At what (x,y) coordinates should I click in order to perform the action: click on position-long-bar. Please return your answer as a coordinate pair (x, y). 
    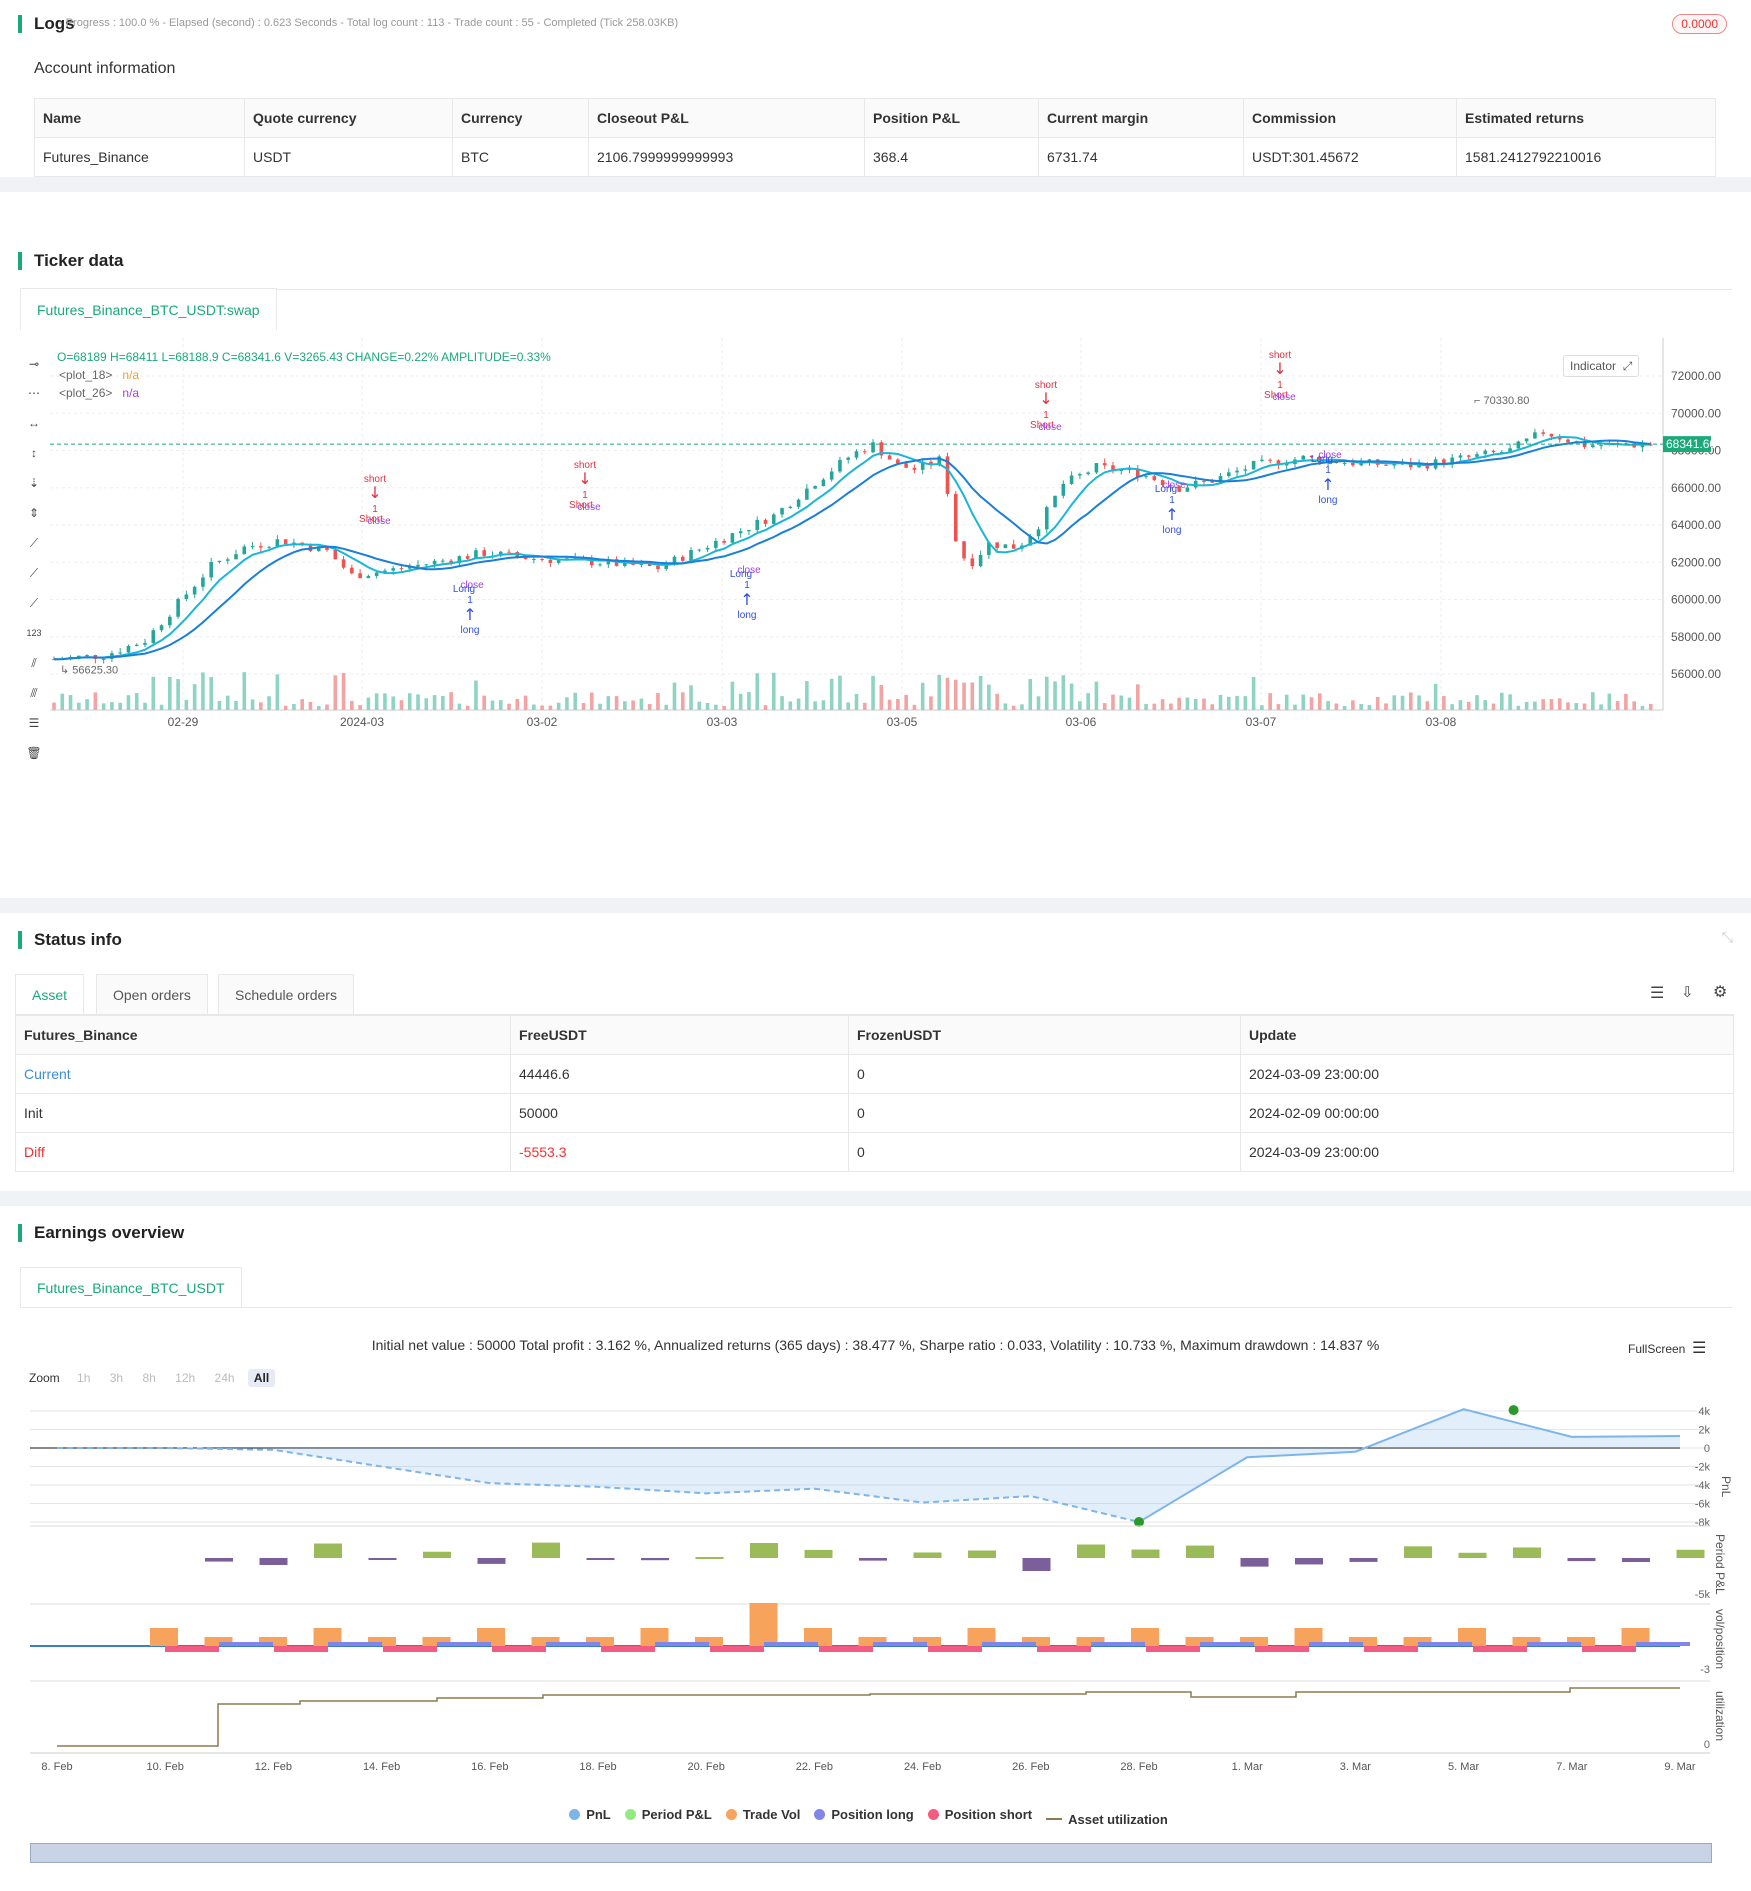
    Looking at the image, I should click on (1118, 1644).